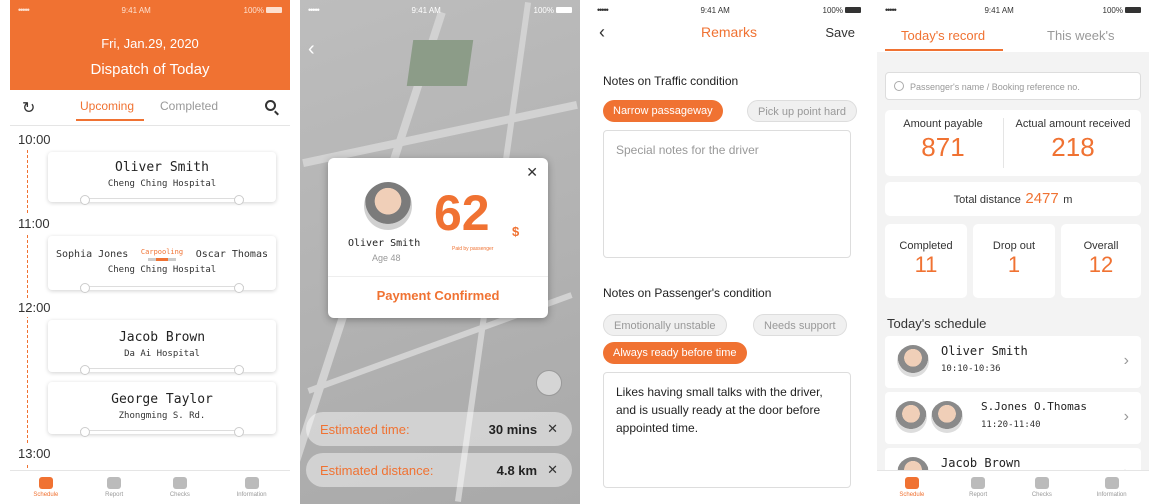  What do you see at coordinates (926, 246) in the screenshot?
I see `completed-label: Completed` at bounding box center [926, 246].